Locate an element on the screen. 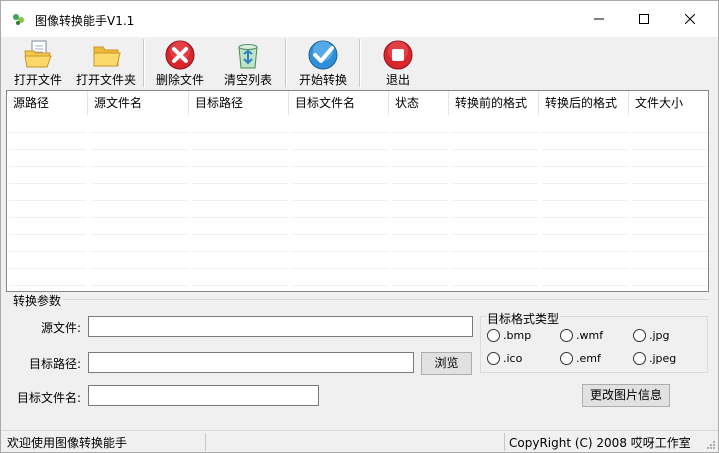 This screenshot has width=719, height=453. minimize-icon is located at coordinates (599, 19).